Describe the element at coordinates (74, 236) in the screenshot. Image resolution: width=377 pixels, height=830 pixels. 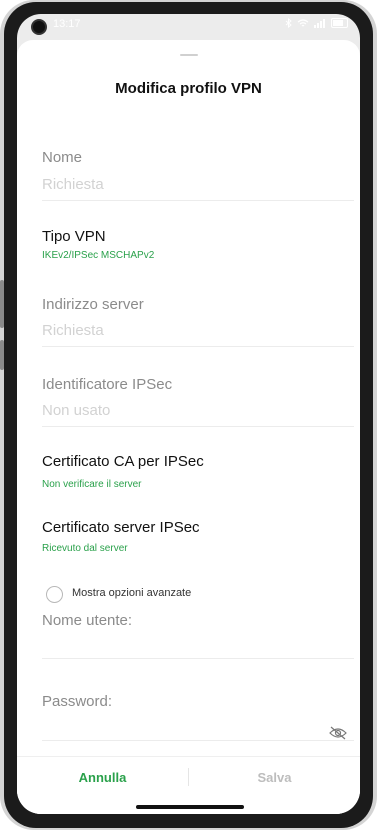
I see `vpn-type-label: Tipo VPN` at that location.